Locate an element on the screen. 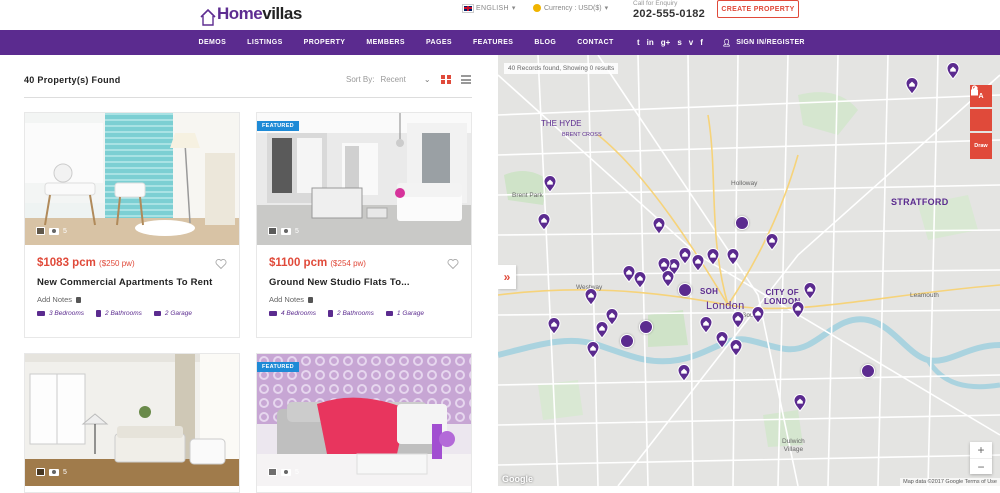  linkedin-icon: in is located at coordinates (650, 42).